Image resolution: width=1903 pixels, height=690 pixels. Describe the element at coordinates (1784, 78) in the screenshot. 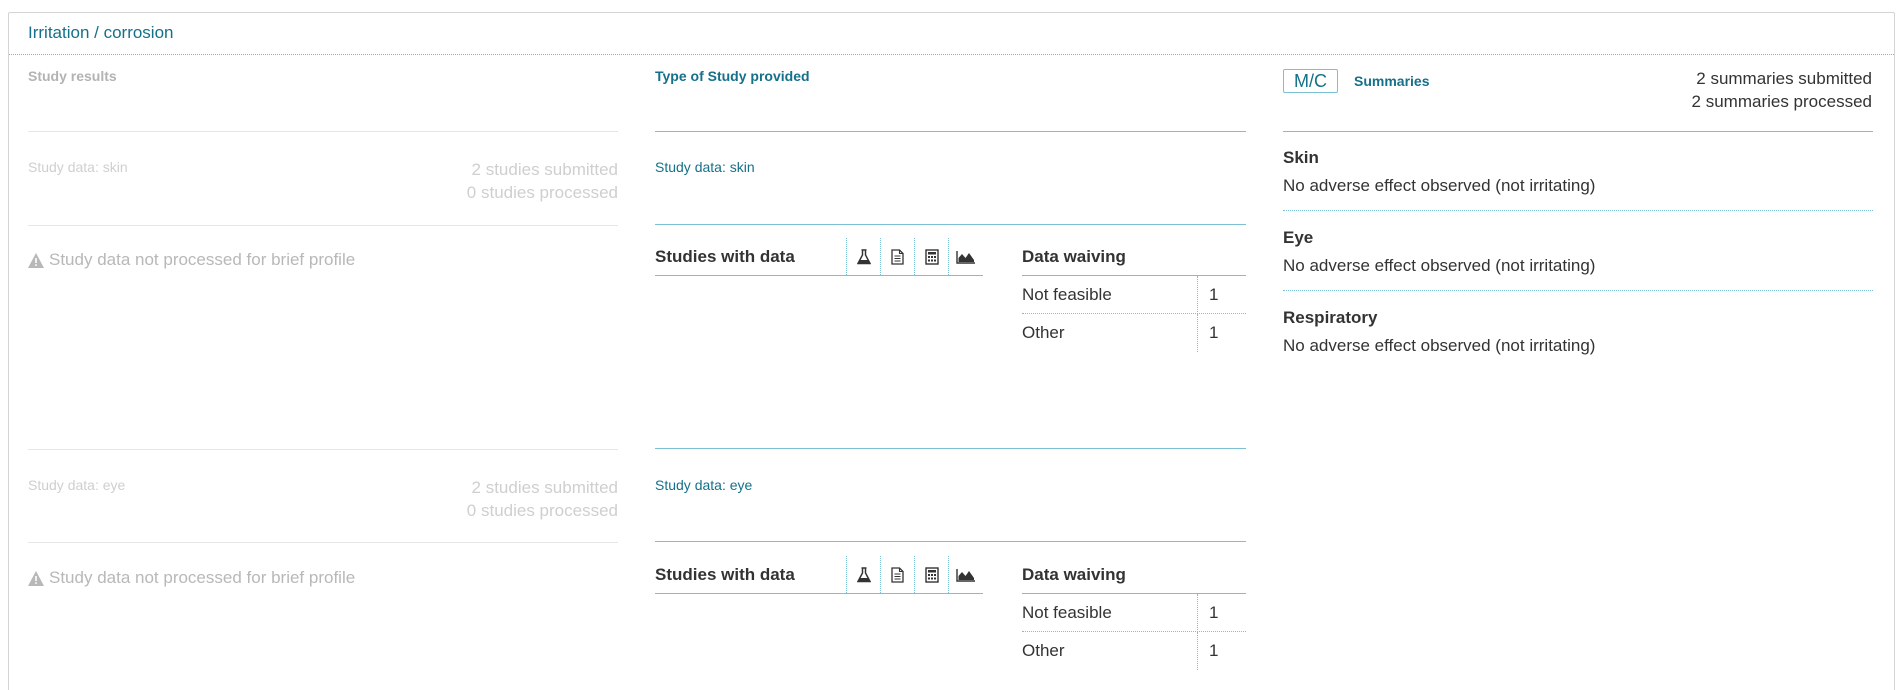

I see `summaries-submitted-count: 2 summaries submitted` at that location.